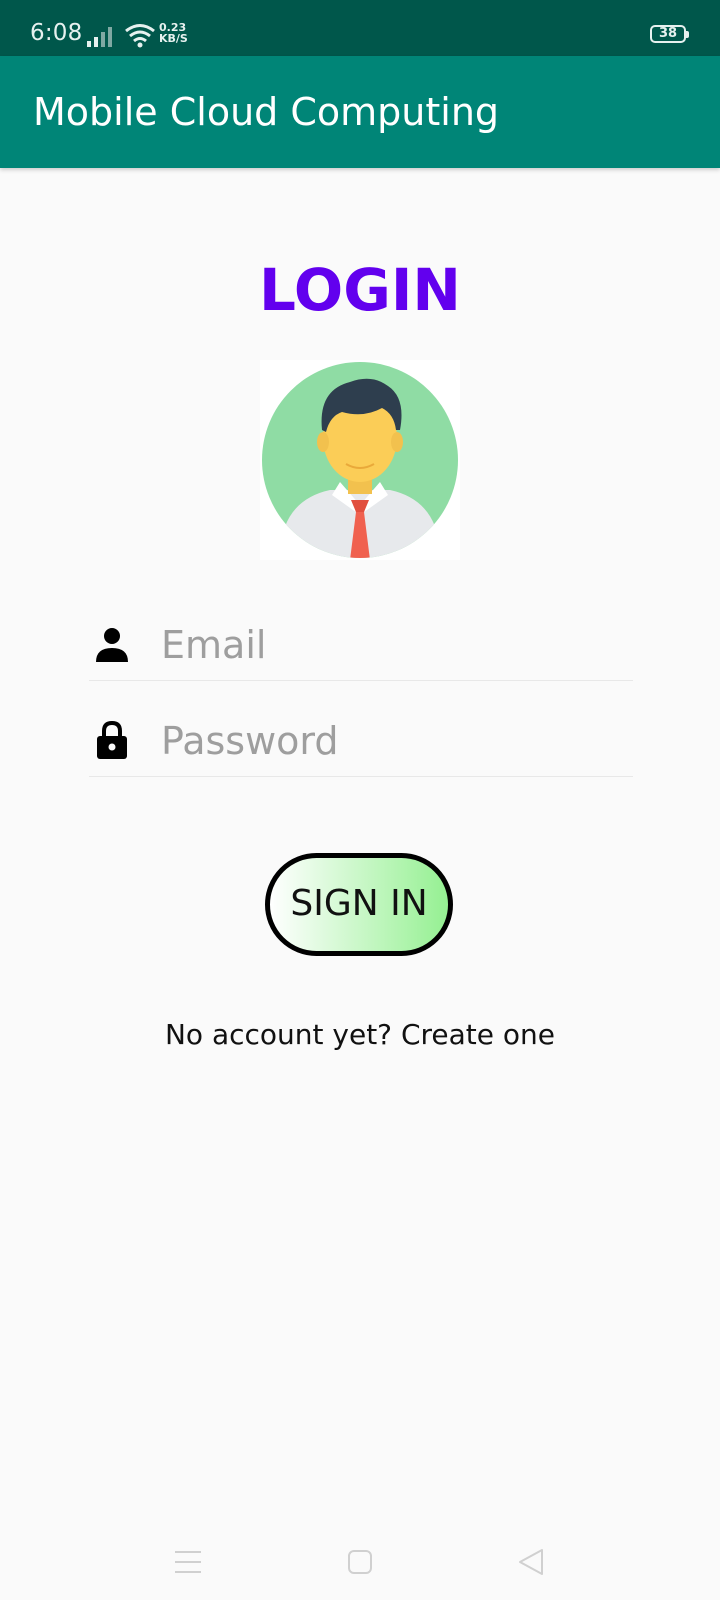 The height and width of the screenshot is (1600, 720). Describe the element at coordinates (391, 645) in the screenshot. I see `email-field` at that location.